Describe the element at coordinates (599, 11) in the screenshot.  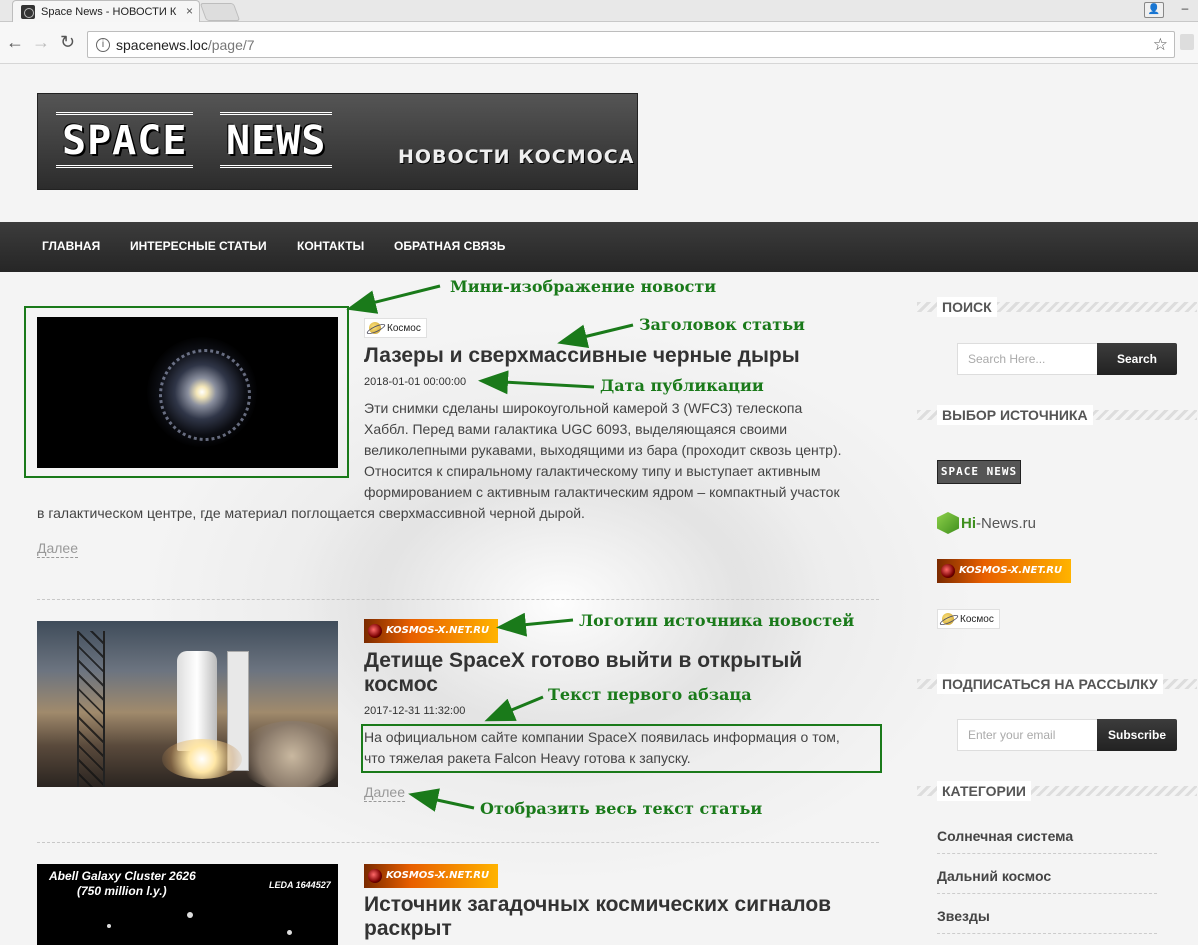
I see `browser-tab-bar: Space News - НОВОСТИ К × 👤 –` at that location.